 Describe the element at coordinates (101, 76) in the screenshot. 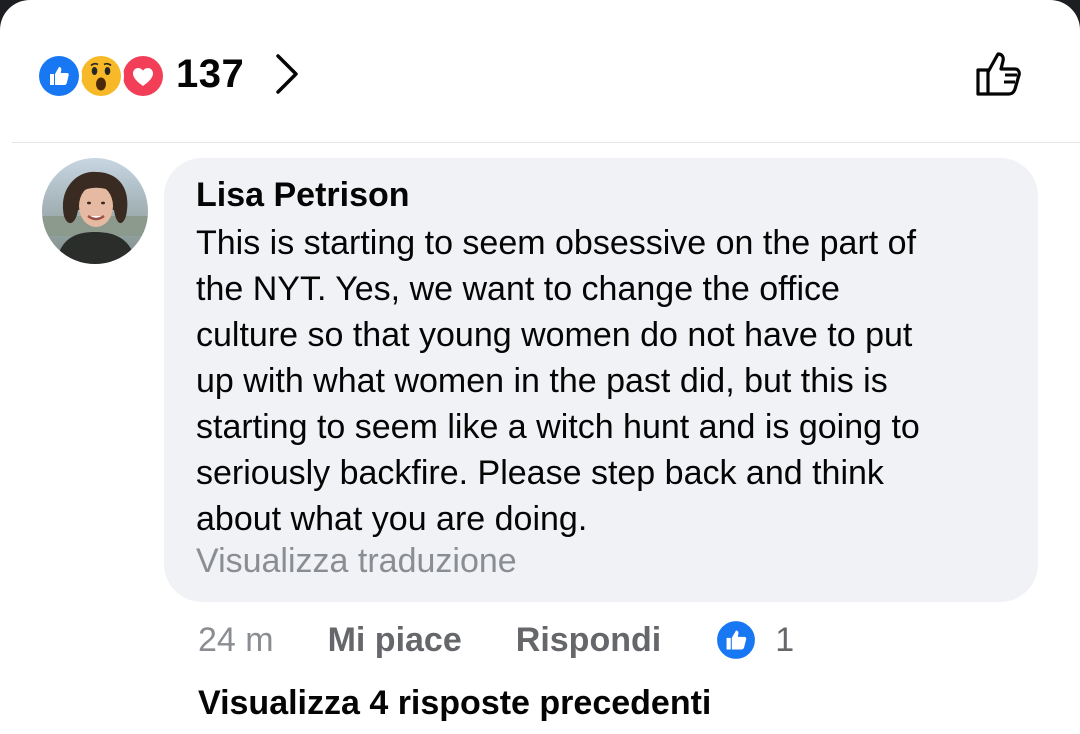

I see `wow-icon` at that location.